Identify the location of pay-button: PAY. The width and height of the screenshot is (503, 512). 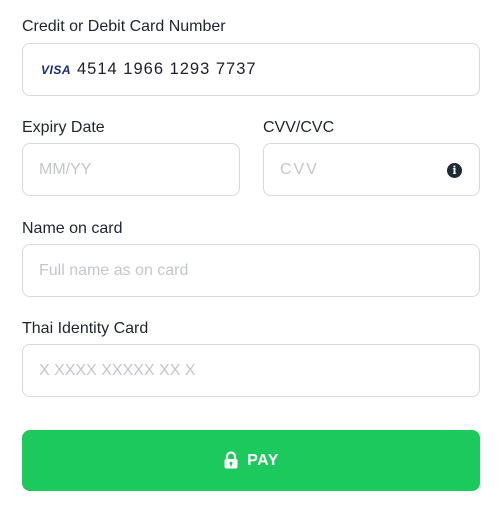
(251, 460).